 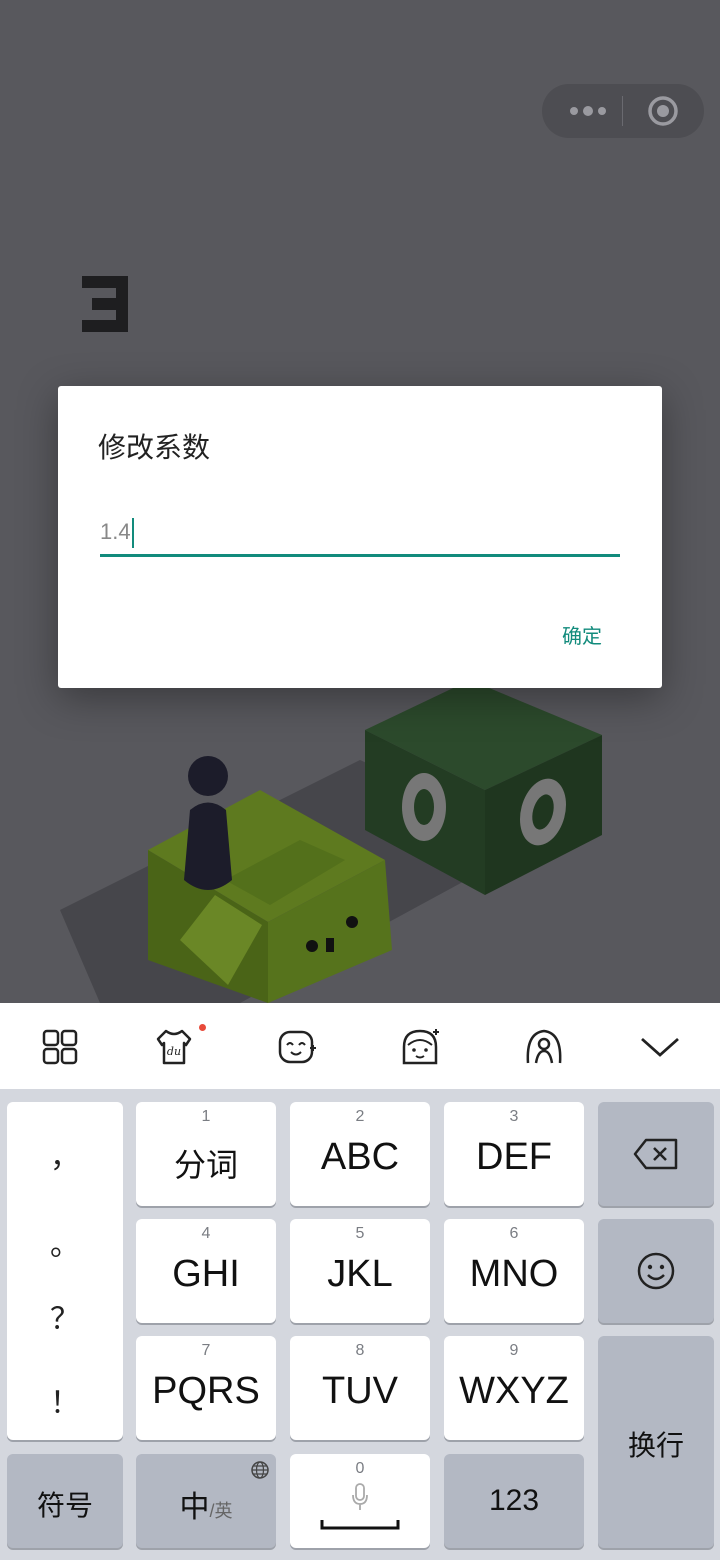 I want to click on key-4-ghi: 4 GHI, so click(x=206, y=1271).